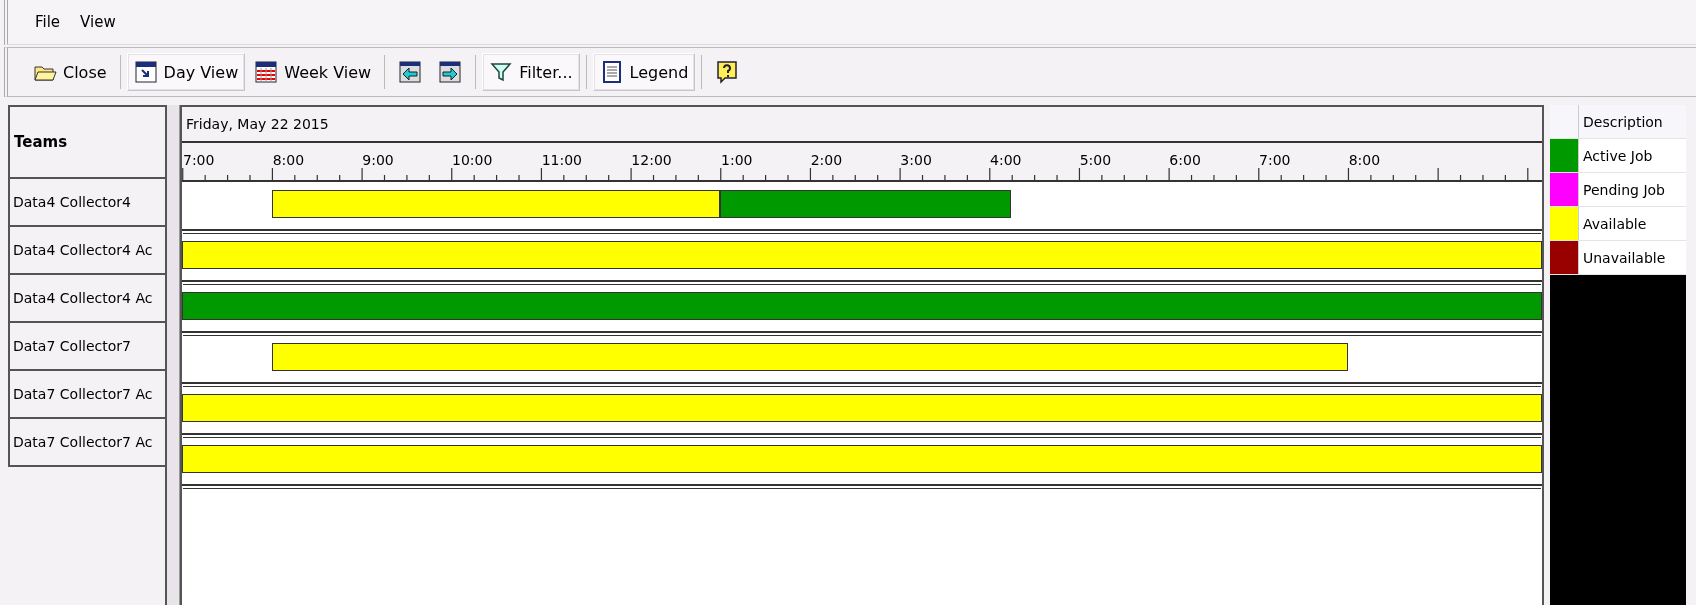 This screenshot has height=605, width=1696. I want to click on legend-label: Active Job, so click(1617, 156).